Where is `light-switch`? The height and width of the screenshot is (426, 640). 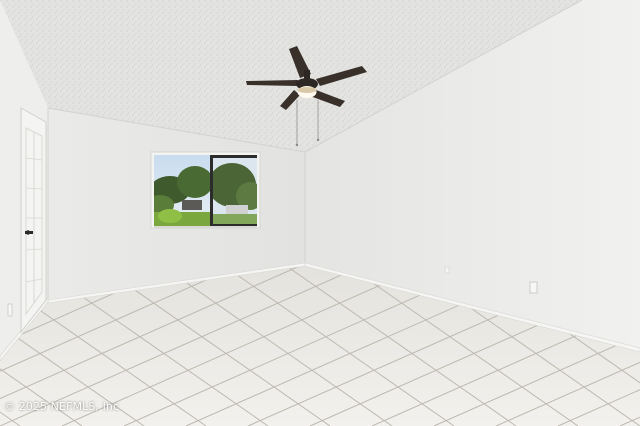 light-switch is located at coordinates (10, 310).